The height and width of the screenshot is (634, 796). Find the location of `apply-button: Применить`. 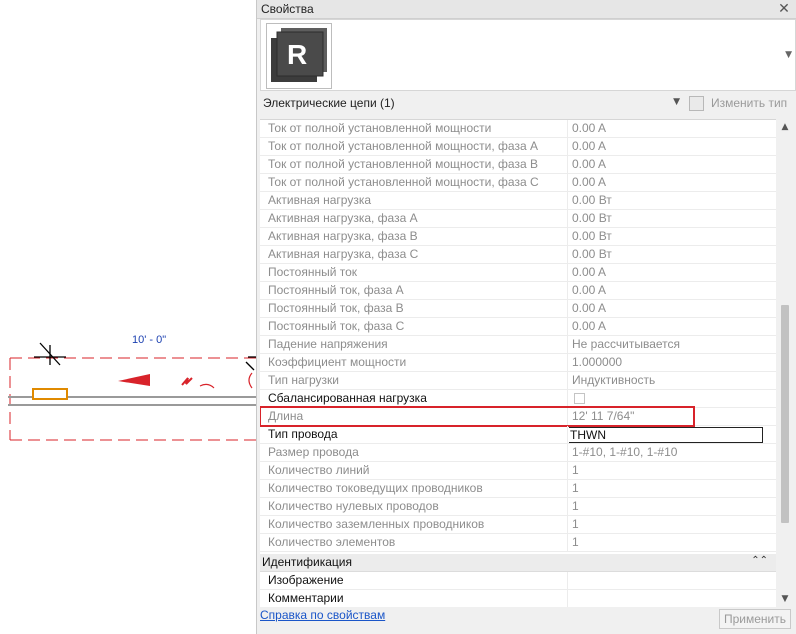

apply-button: Применить is located at coordinates (755, 619).